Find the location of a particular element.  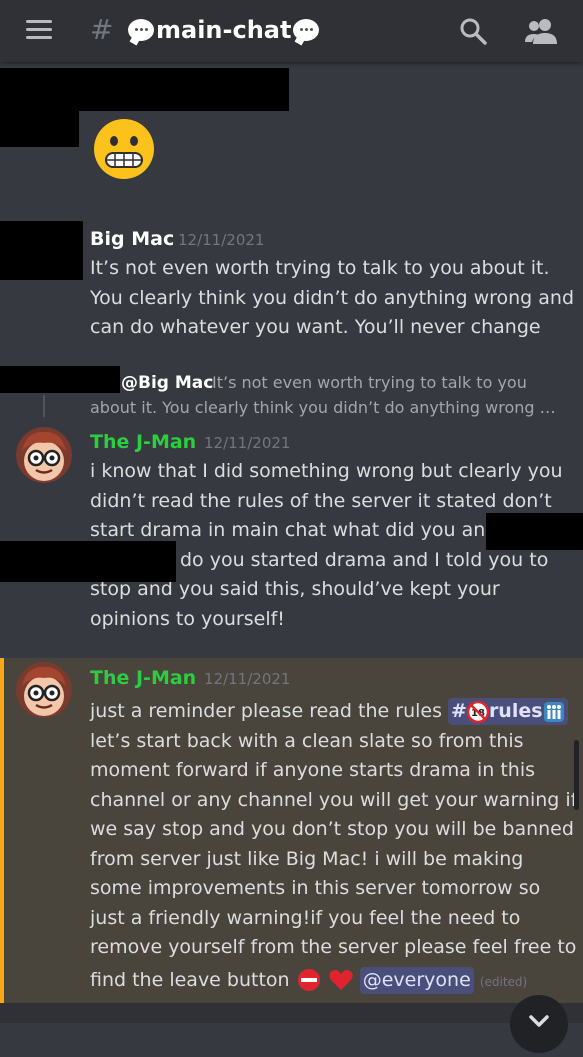

chevron-down-icon is located at coordinates (539, 1021).